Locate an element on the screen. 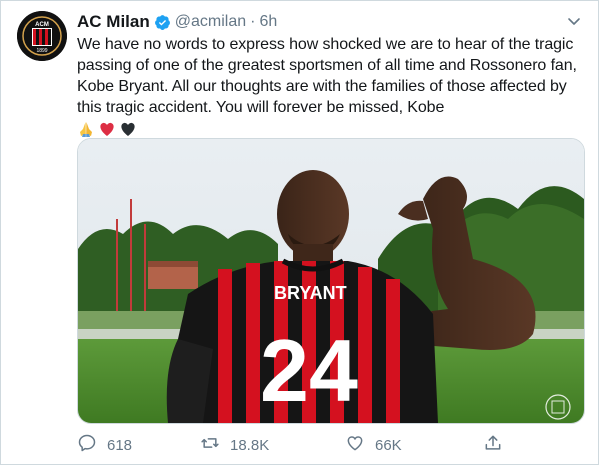  tweet-timestamp: 6h is located at coordinates (268, 22).